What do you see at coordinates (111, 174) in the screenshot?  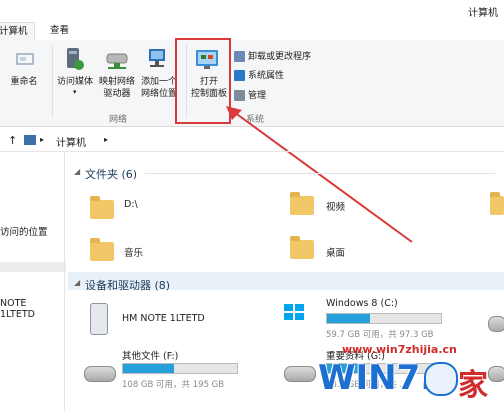 I see `folders-header: 文件夹 (6)` at bounding box center [111, 174].